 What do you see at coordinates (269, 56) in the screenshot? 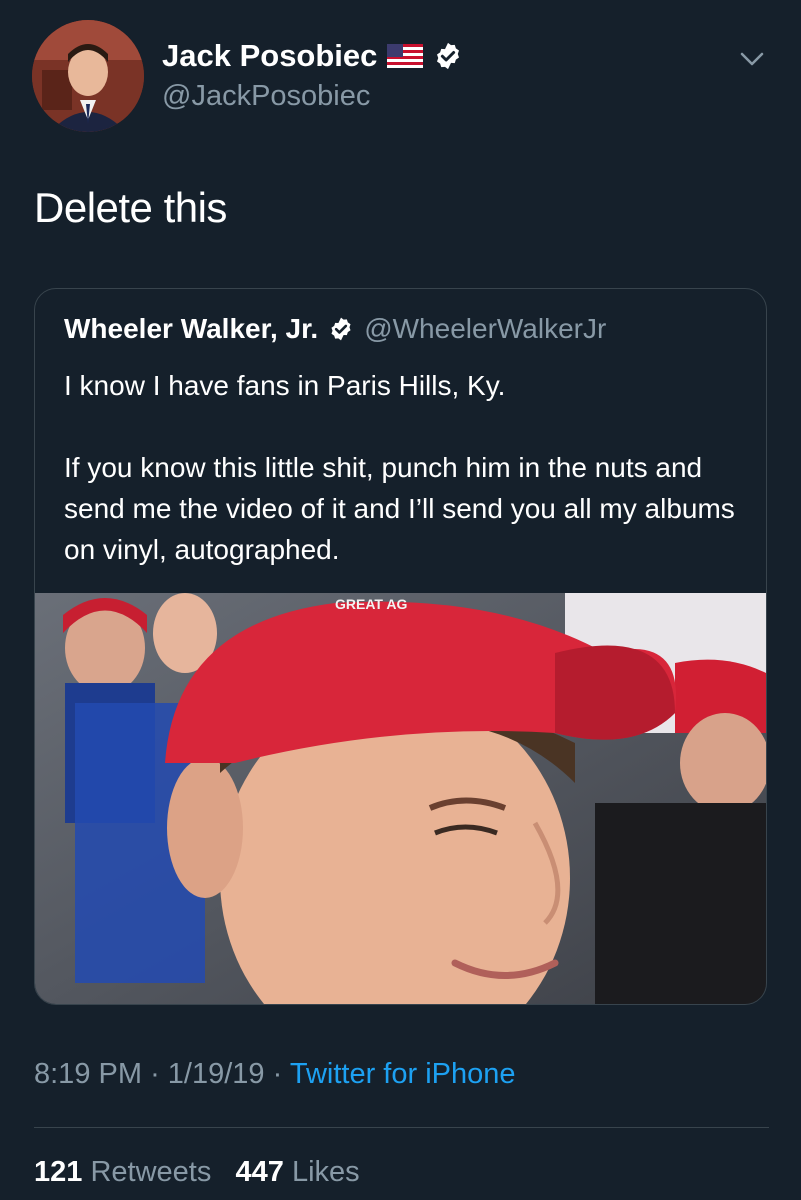
I see `author-display-name: Jack Posobiec` at bounding box center [269, 56].